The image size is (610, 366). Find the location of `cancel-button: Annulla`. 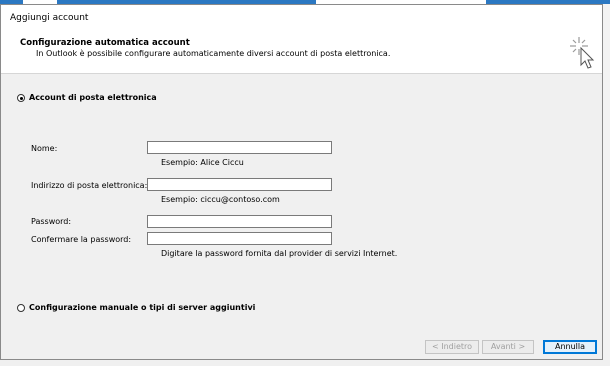

cancel-button: Annulla is located at coordinates (570, 347).